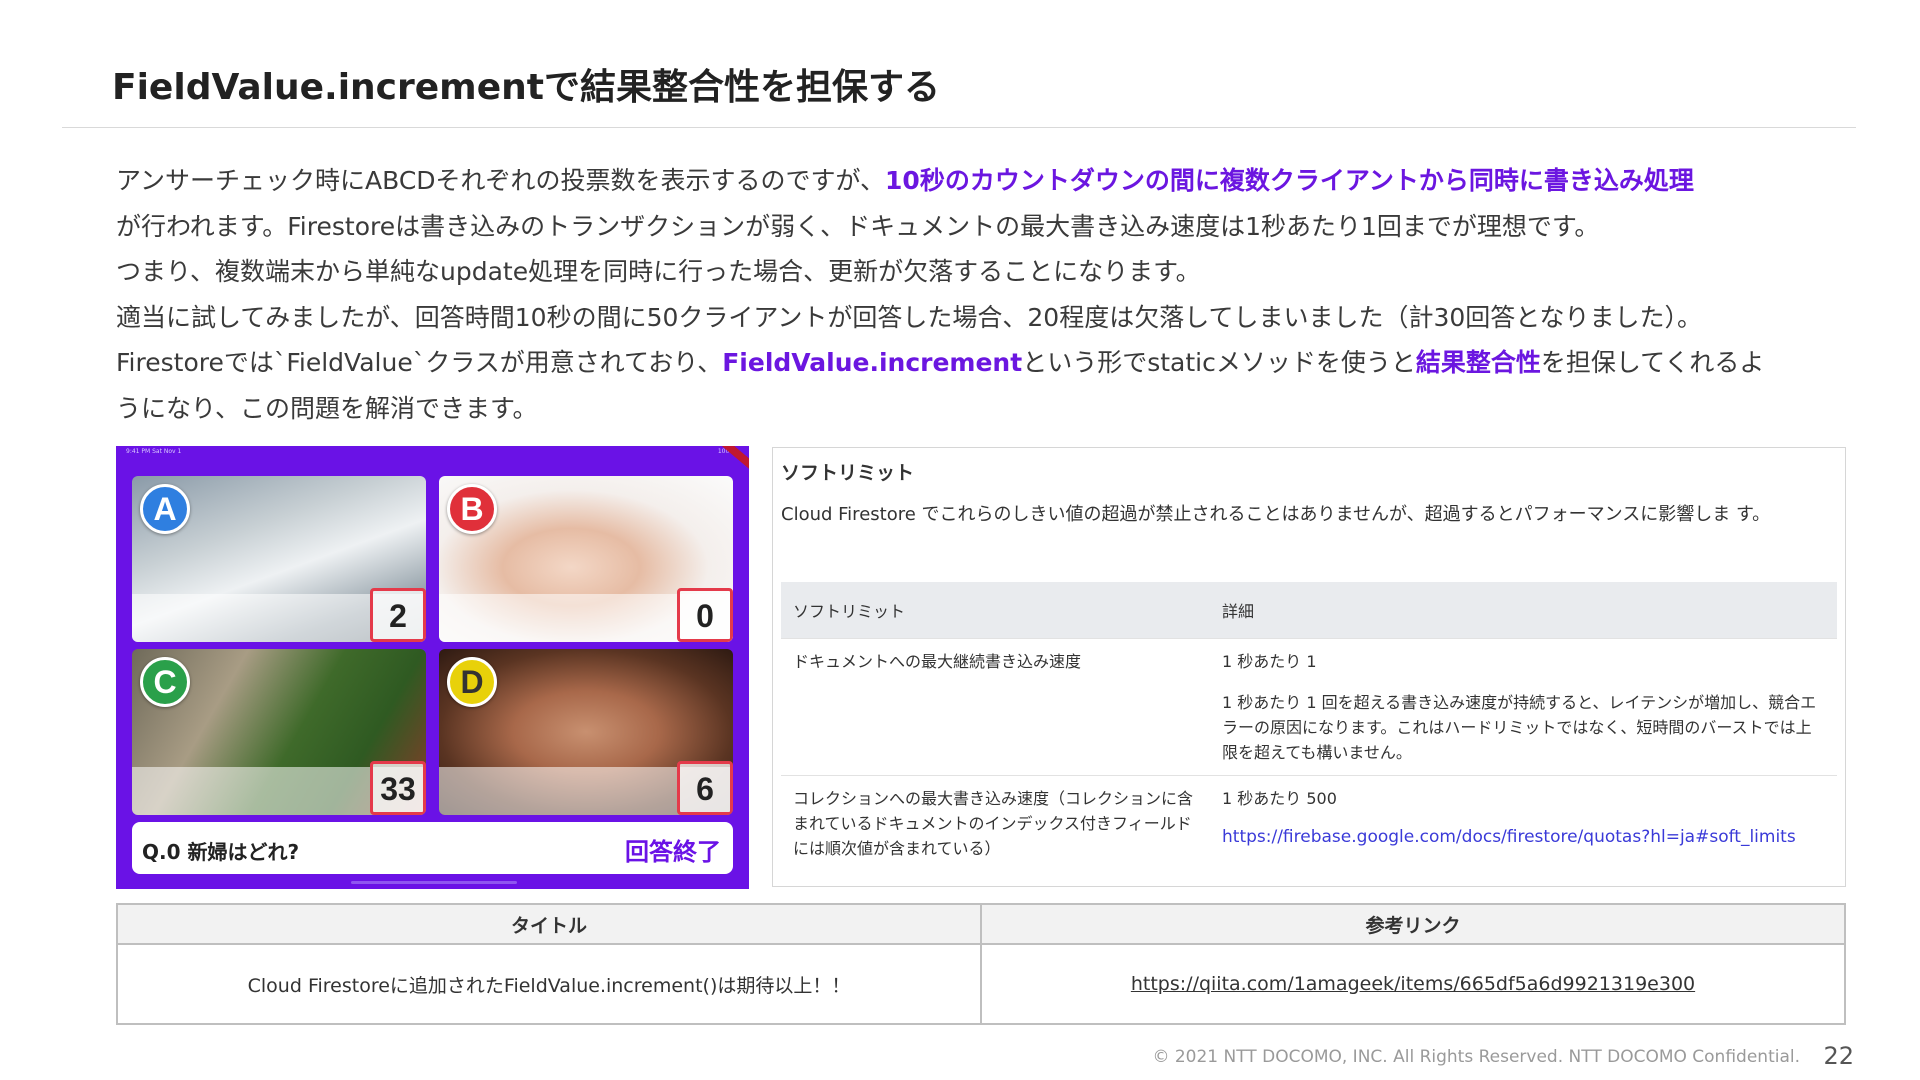  I want to click on highlight-text: FieldValue.increment, so click(872, 362).